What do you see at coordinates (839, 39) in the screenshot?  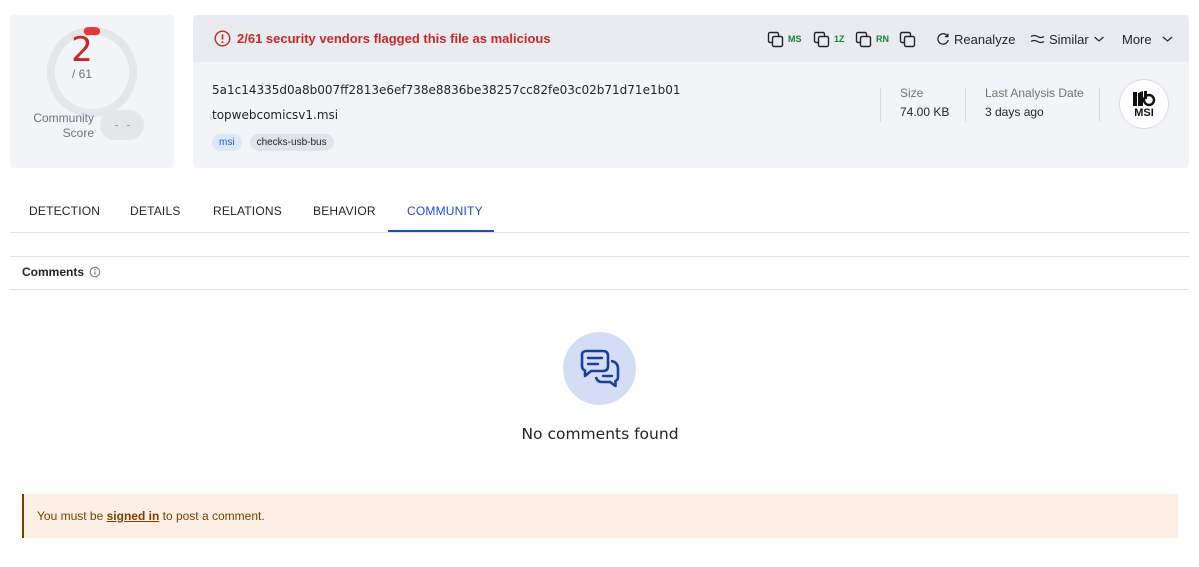 I see `copy-1z-badge: 1Z` at bounding box center [839, 39].